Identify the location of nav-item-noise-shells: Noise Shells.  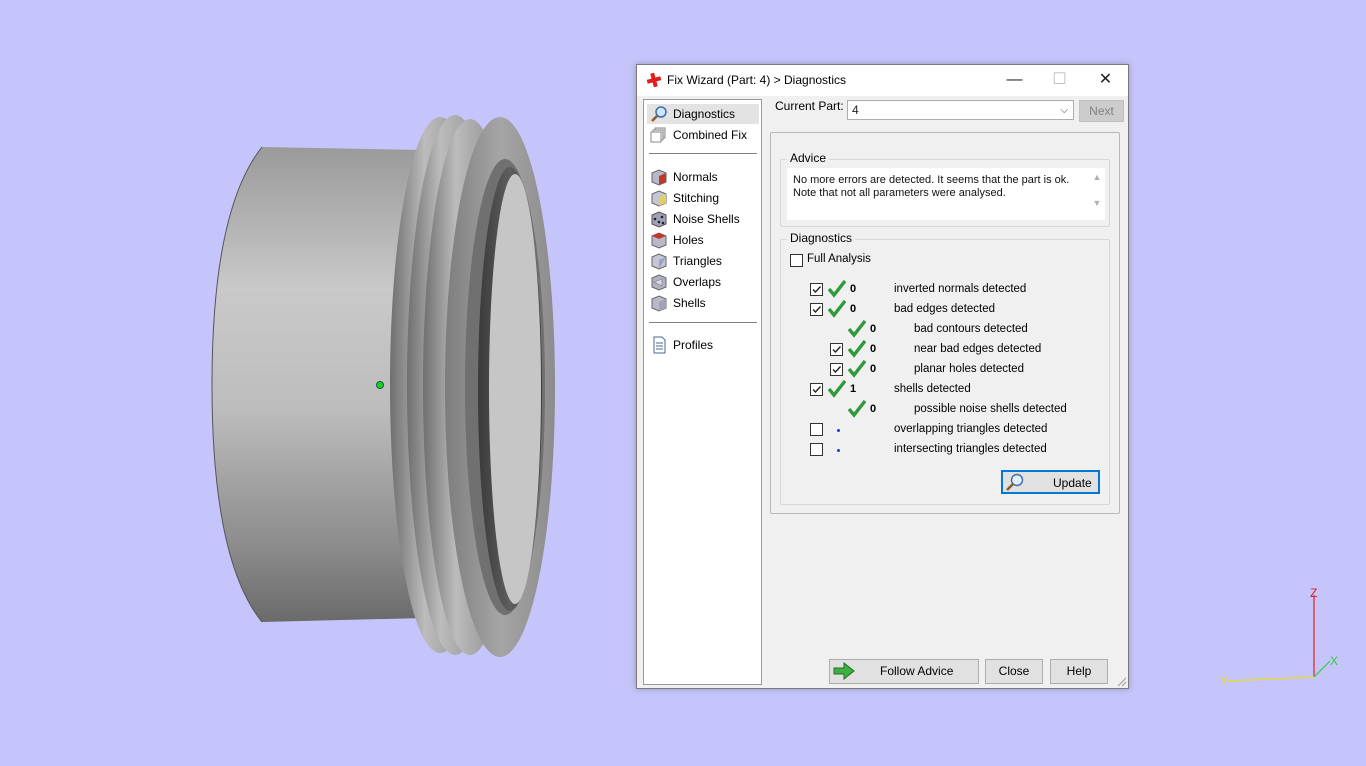
(703, 219).